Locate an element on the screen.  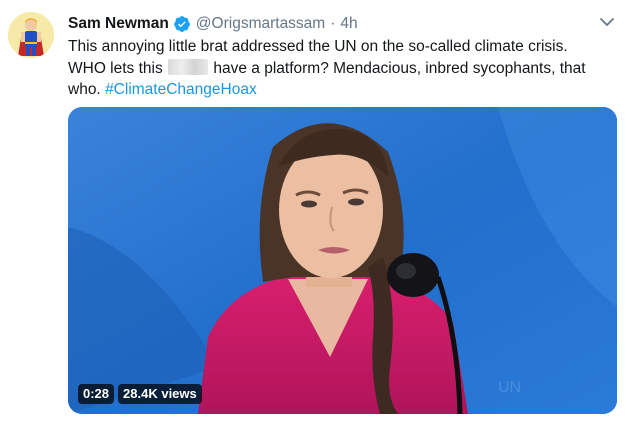
hashtag-link: #ClimateChangeHoax is located at coordinates (181, 89).